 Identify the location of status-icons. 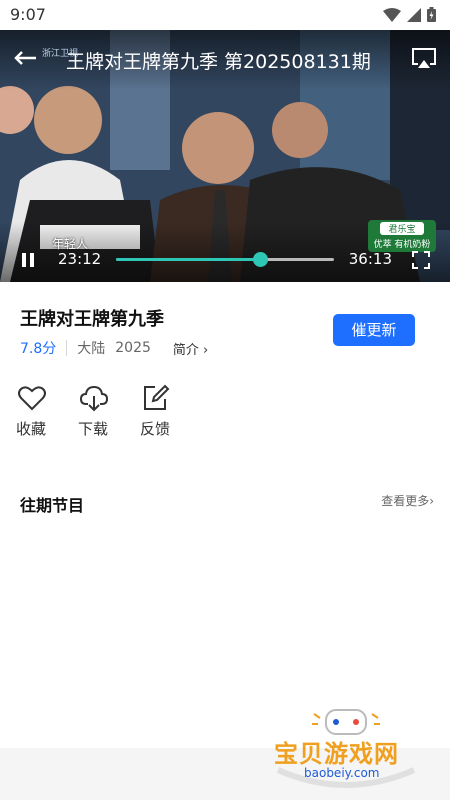
(409, 14).